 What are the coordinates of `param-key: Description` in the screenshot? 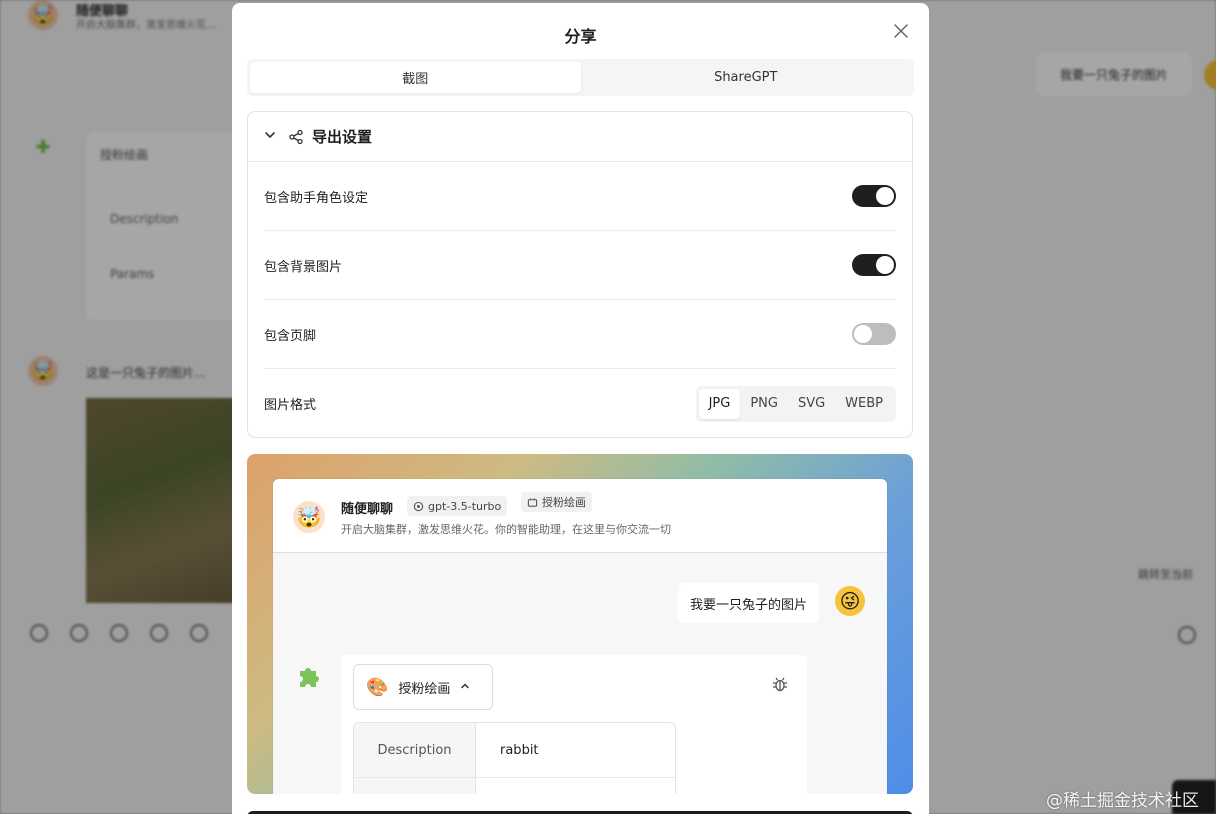 It's located at (415, 750).